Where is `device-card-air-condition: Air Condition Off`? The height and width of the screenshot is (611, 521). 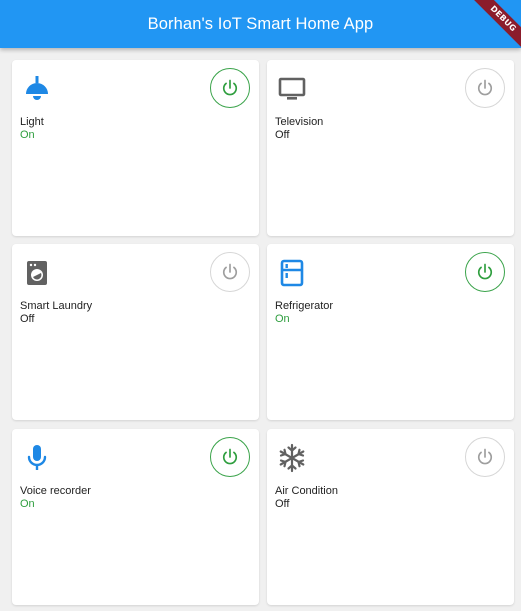 device-card-air-condition: Air Condition Off is located at coordinates (390, 517).